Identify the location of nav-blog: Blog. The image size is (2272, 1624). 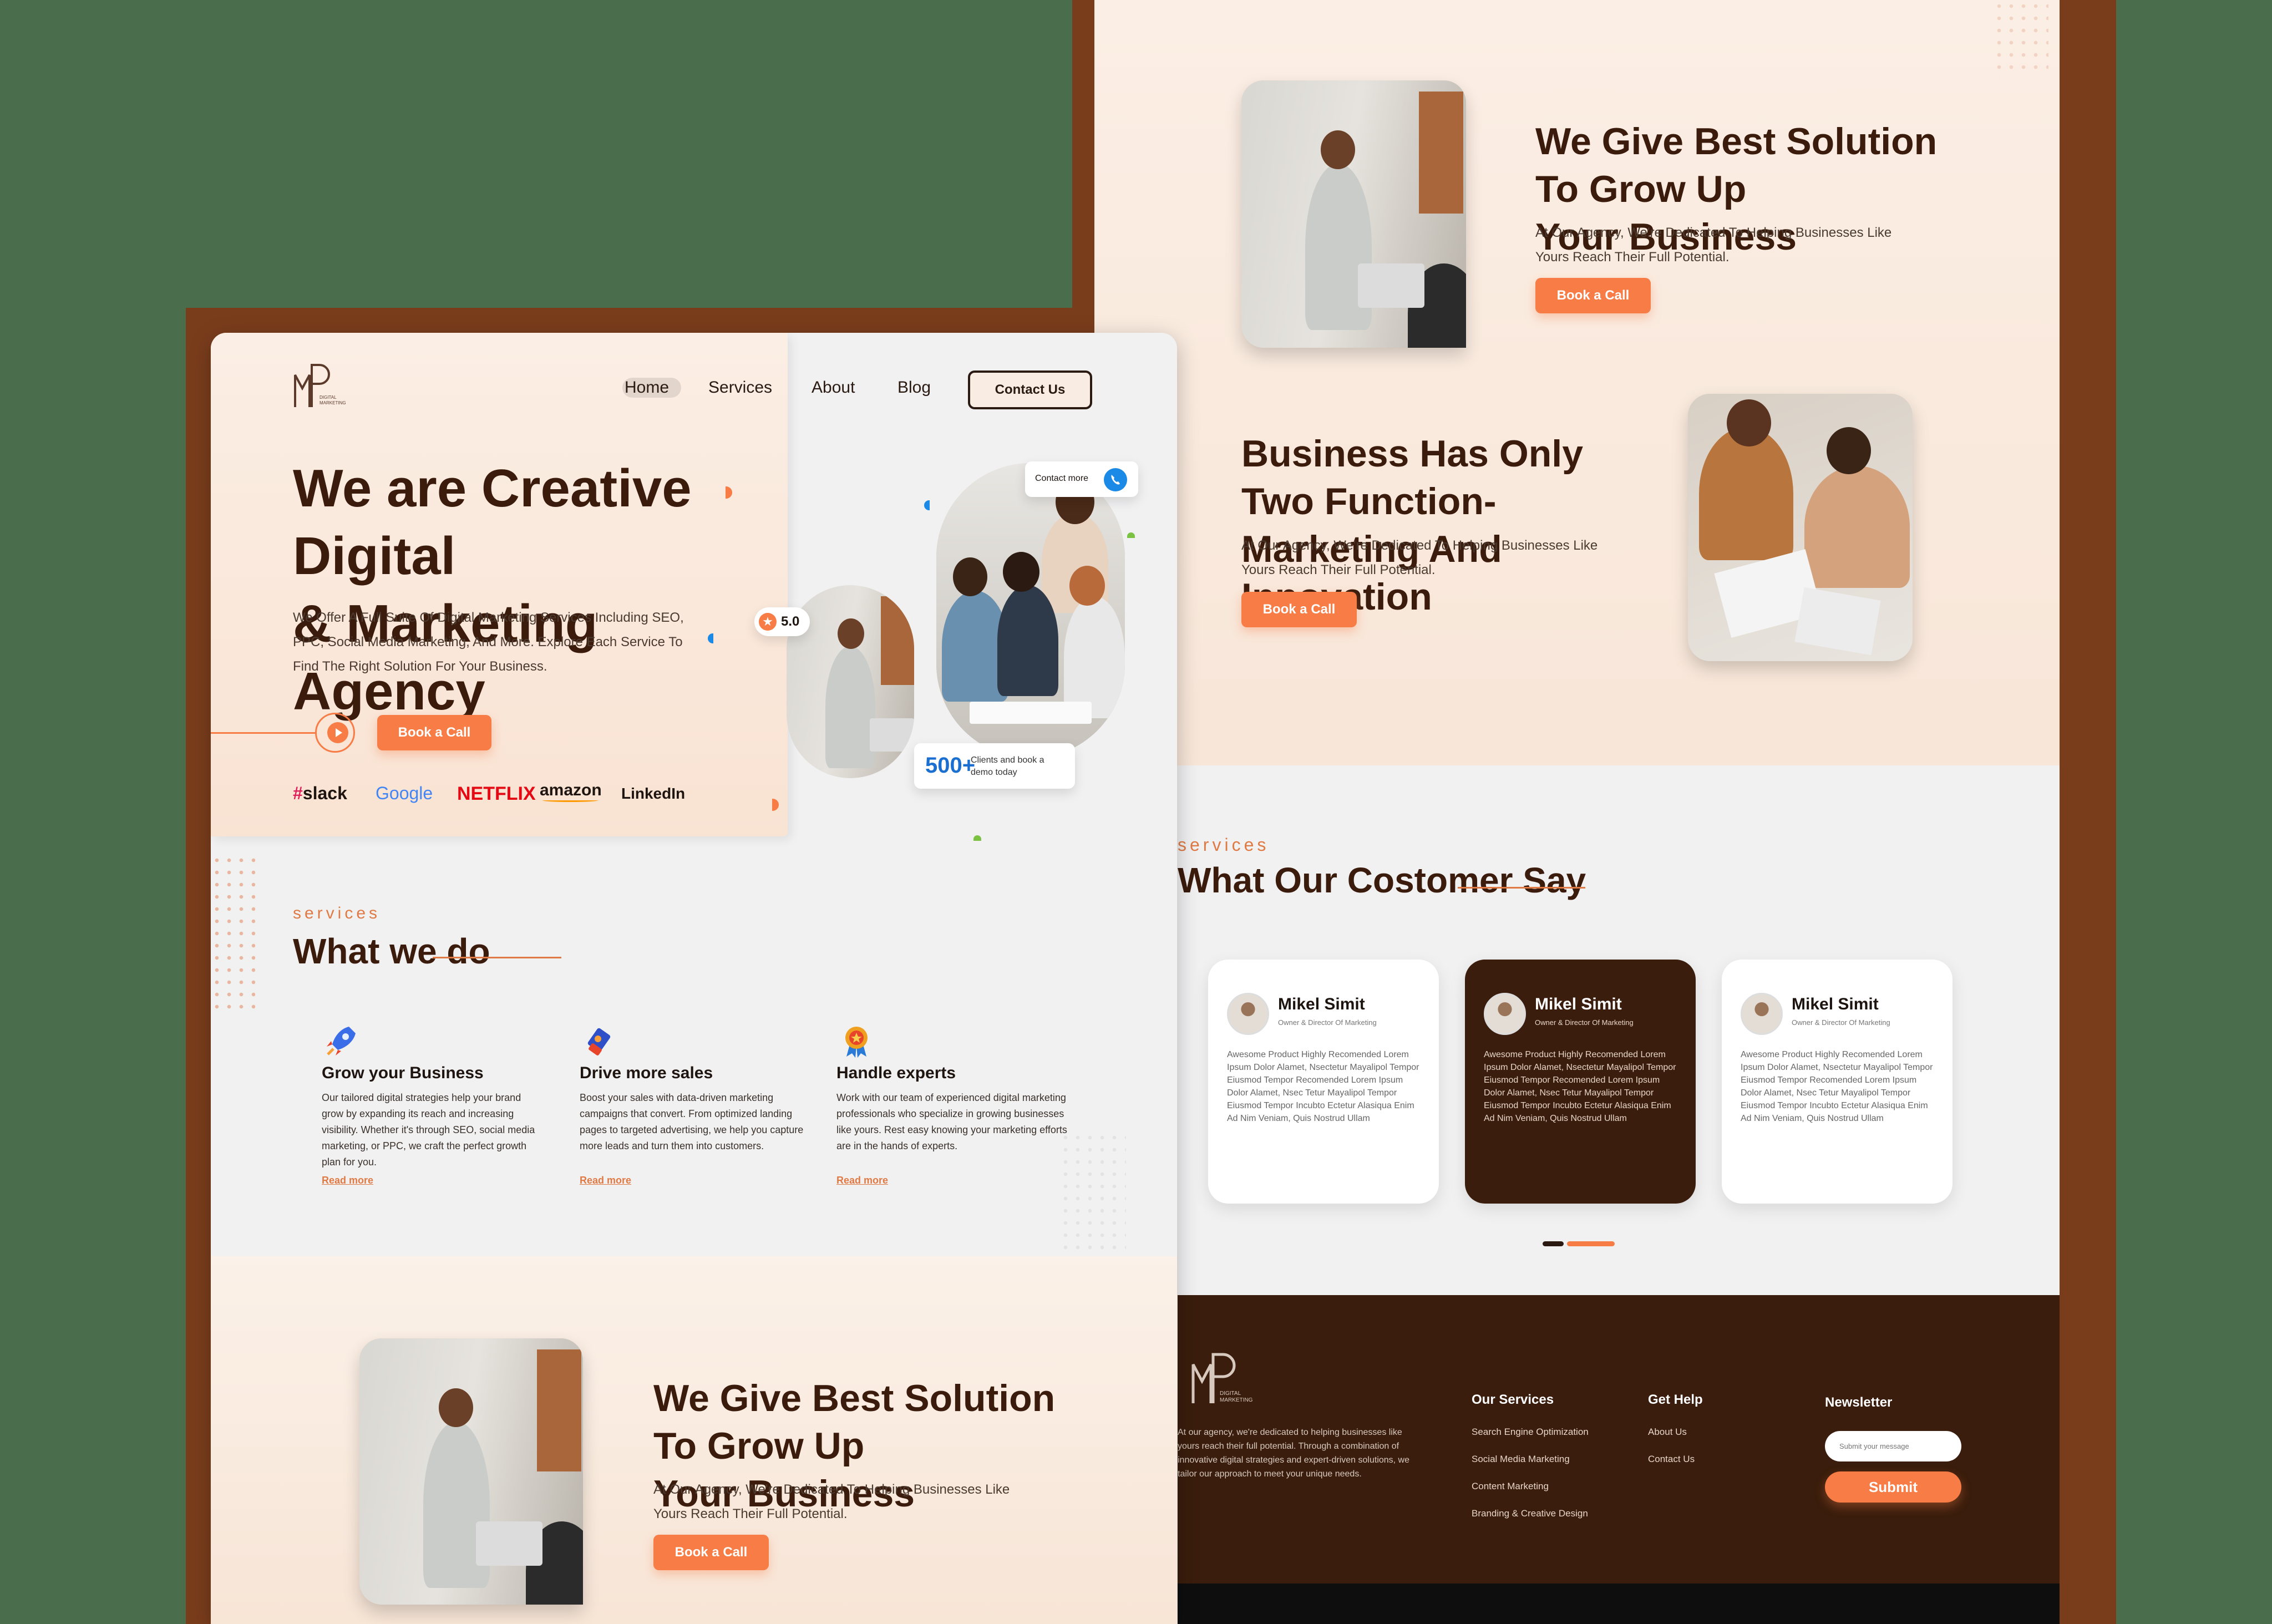
(914, 387).